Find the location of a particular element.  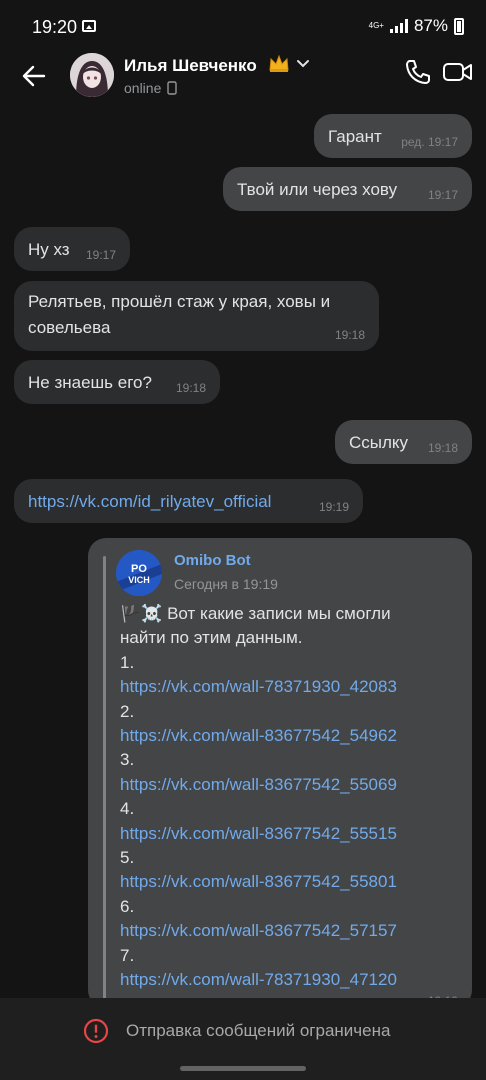

result-number: 4. is located at coordinates (127, 809).